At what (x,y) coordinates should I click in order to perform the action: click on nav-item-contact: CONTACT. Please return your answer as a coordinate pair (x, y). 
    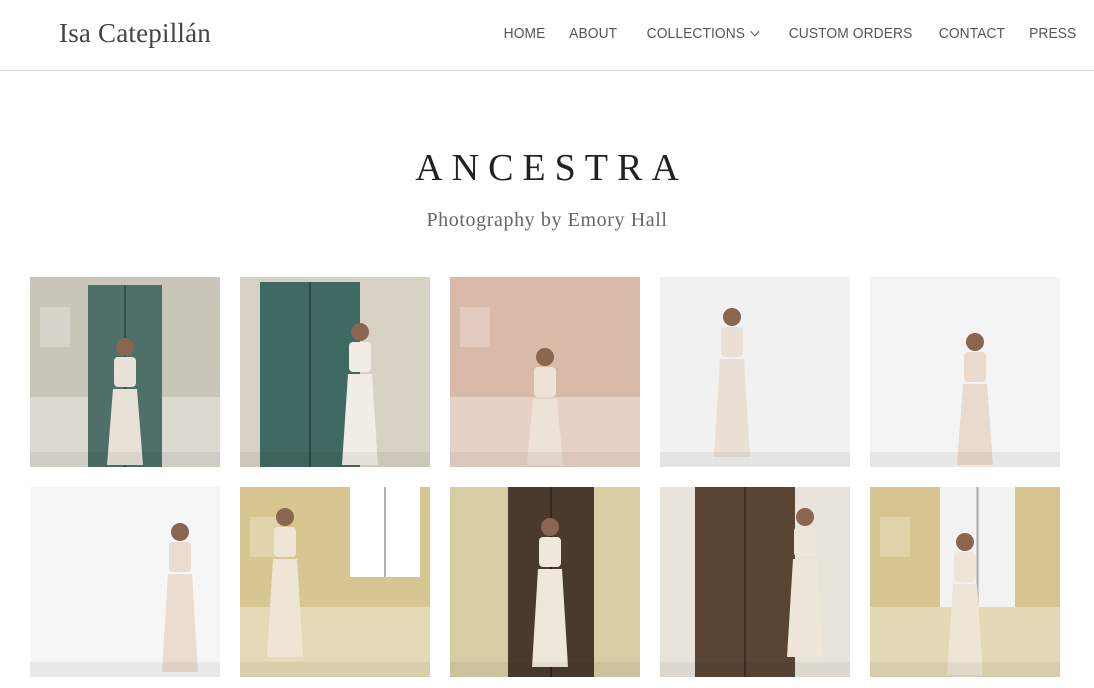
    Looking at the image, I should click on (971, 33).